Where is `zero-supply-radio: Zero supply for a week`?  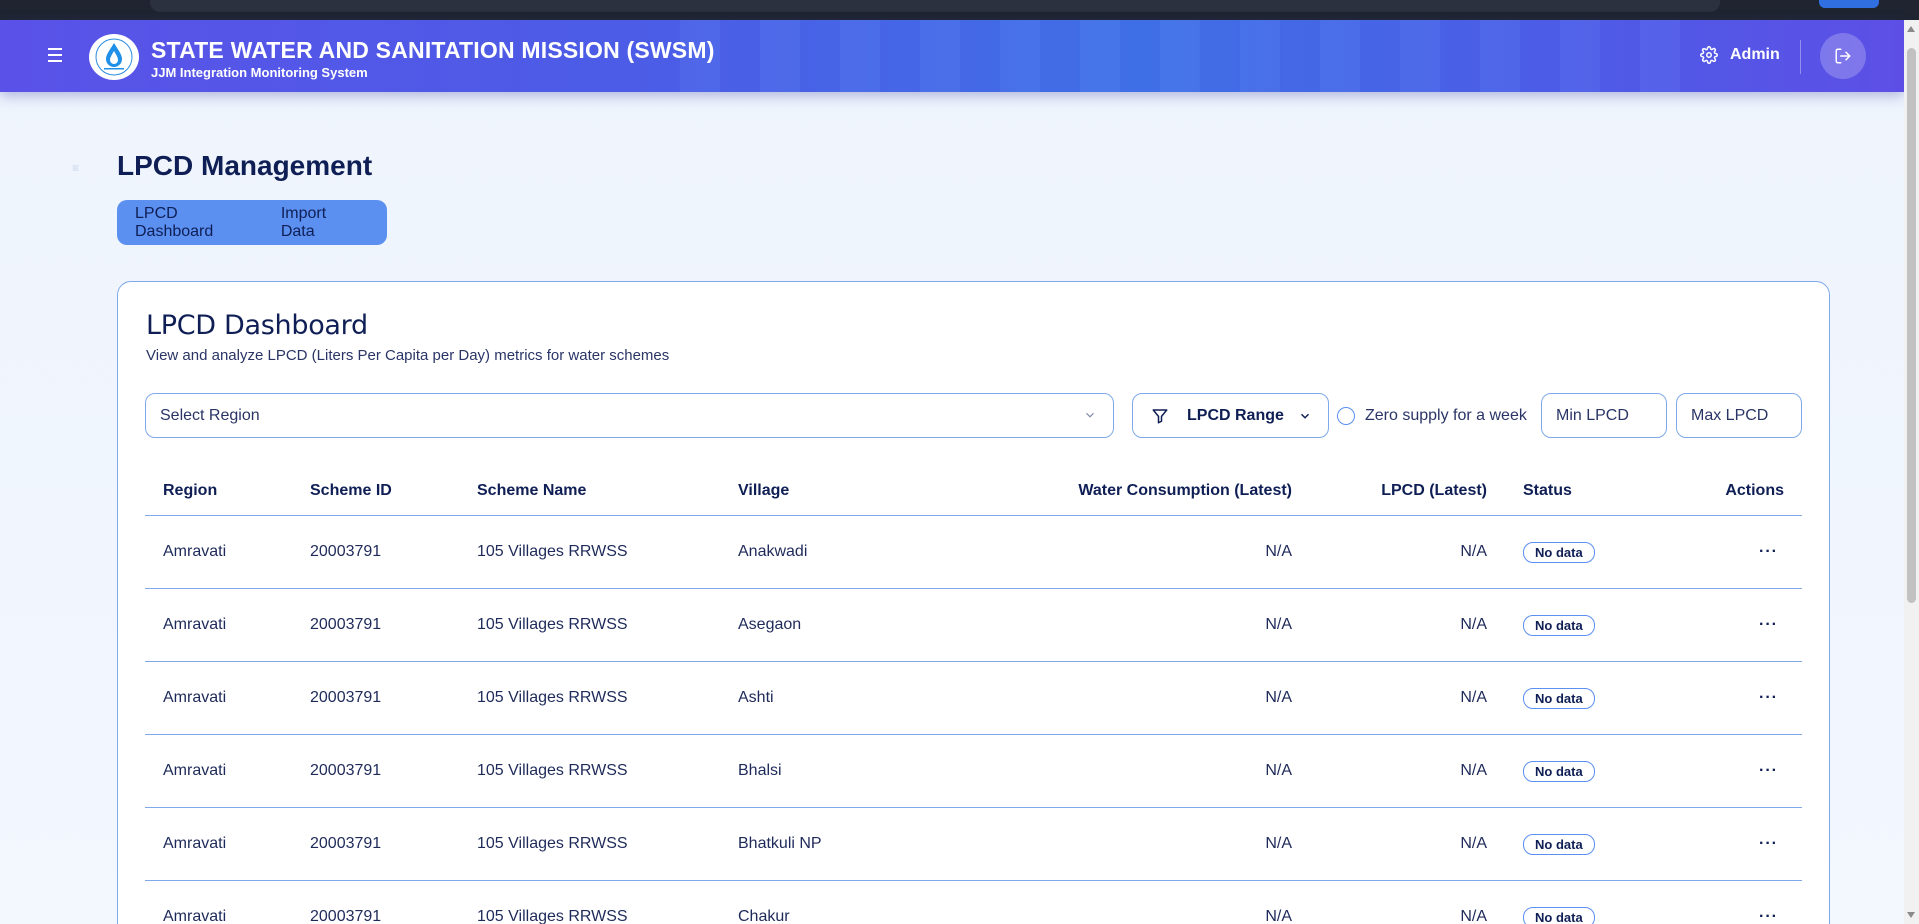 zero-supply-radio: Zero supply for a week is located at coordinates (1432, 415).